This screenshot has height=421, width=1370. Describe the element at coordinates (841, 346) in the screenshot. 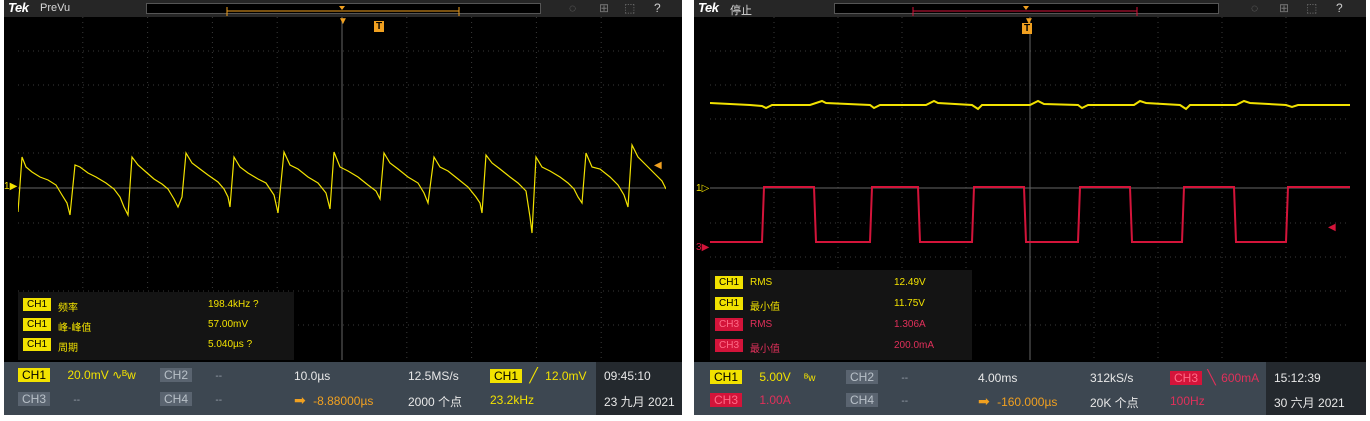

I see `measurement-row: CH3 最小值 200.0mA` at that location.